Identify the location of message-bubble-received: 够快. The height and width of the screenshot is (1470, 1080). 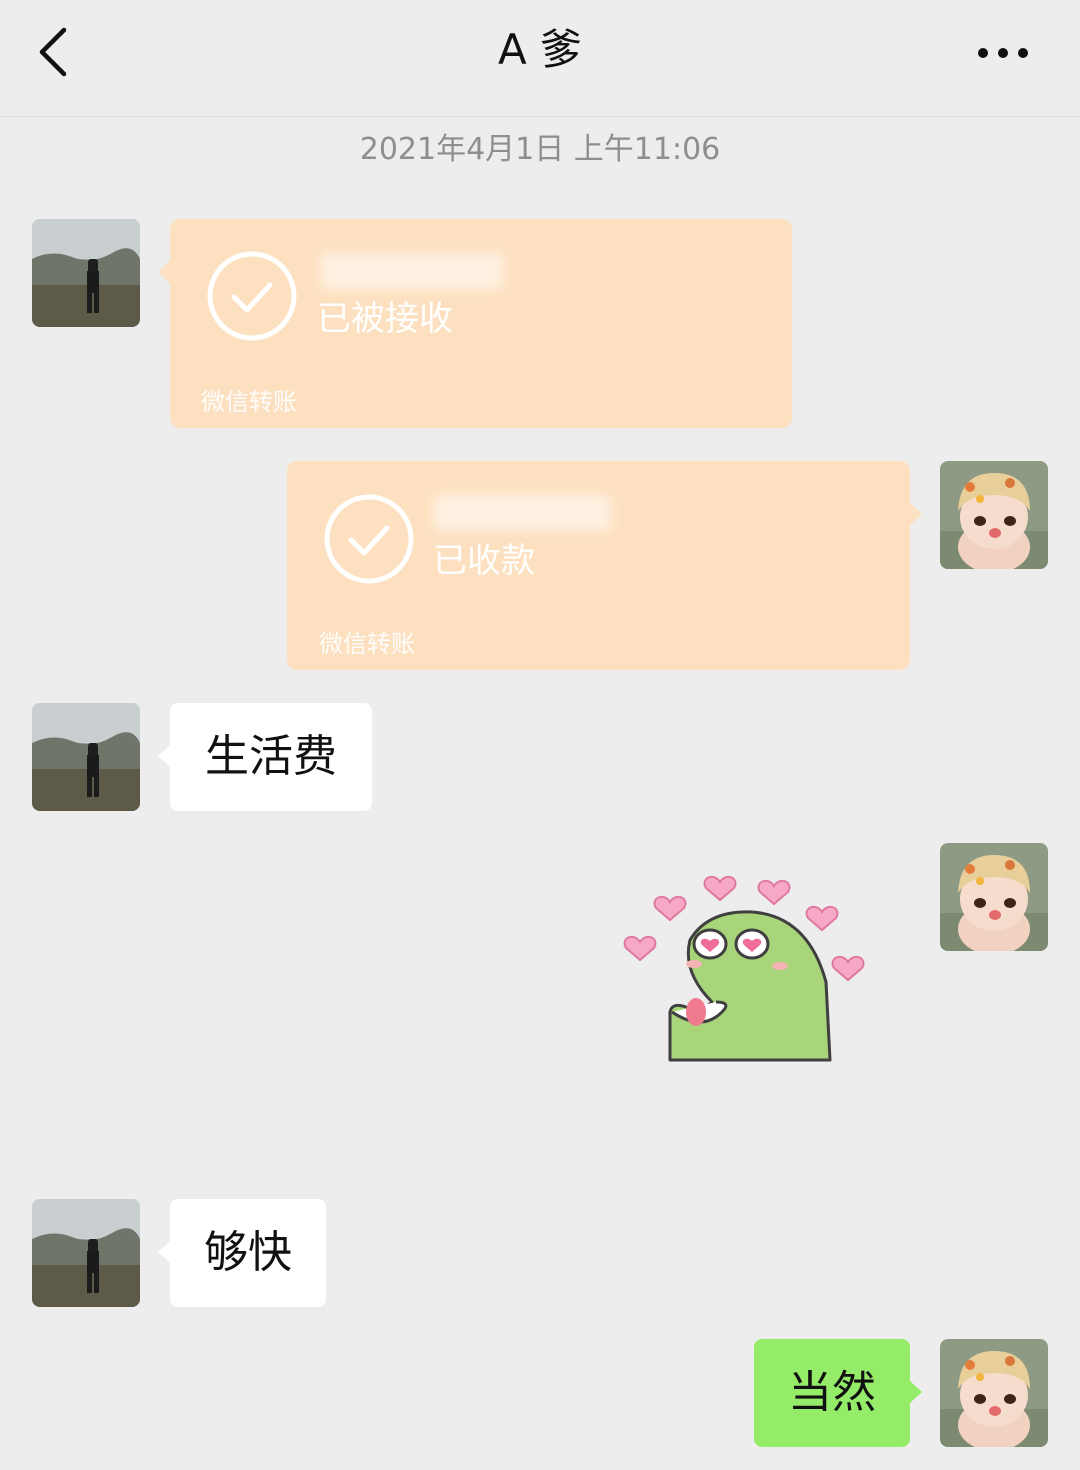
(248, 1253).